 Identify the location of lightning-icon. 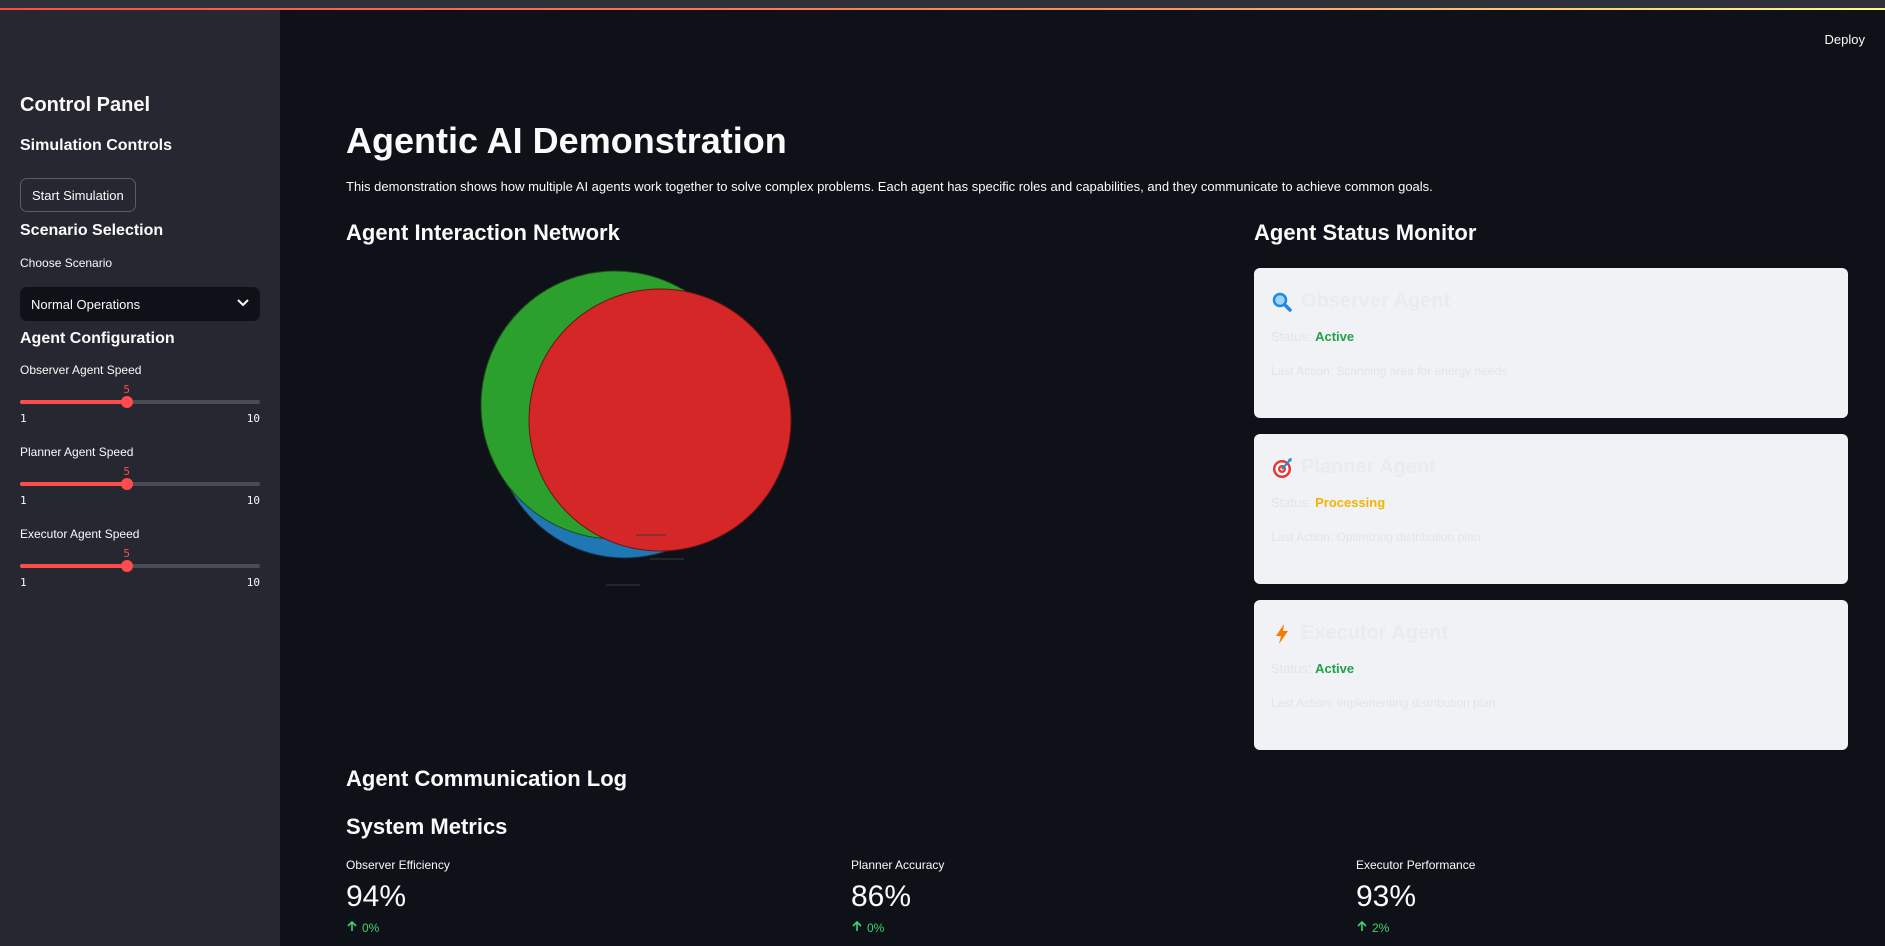
(1282, 634).